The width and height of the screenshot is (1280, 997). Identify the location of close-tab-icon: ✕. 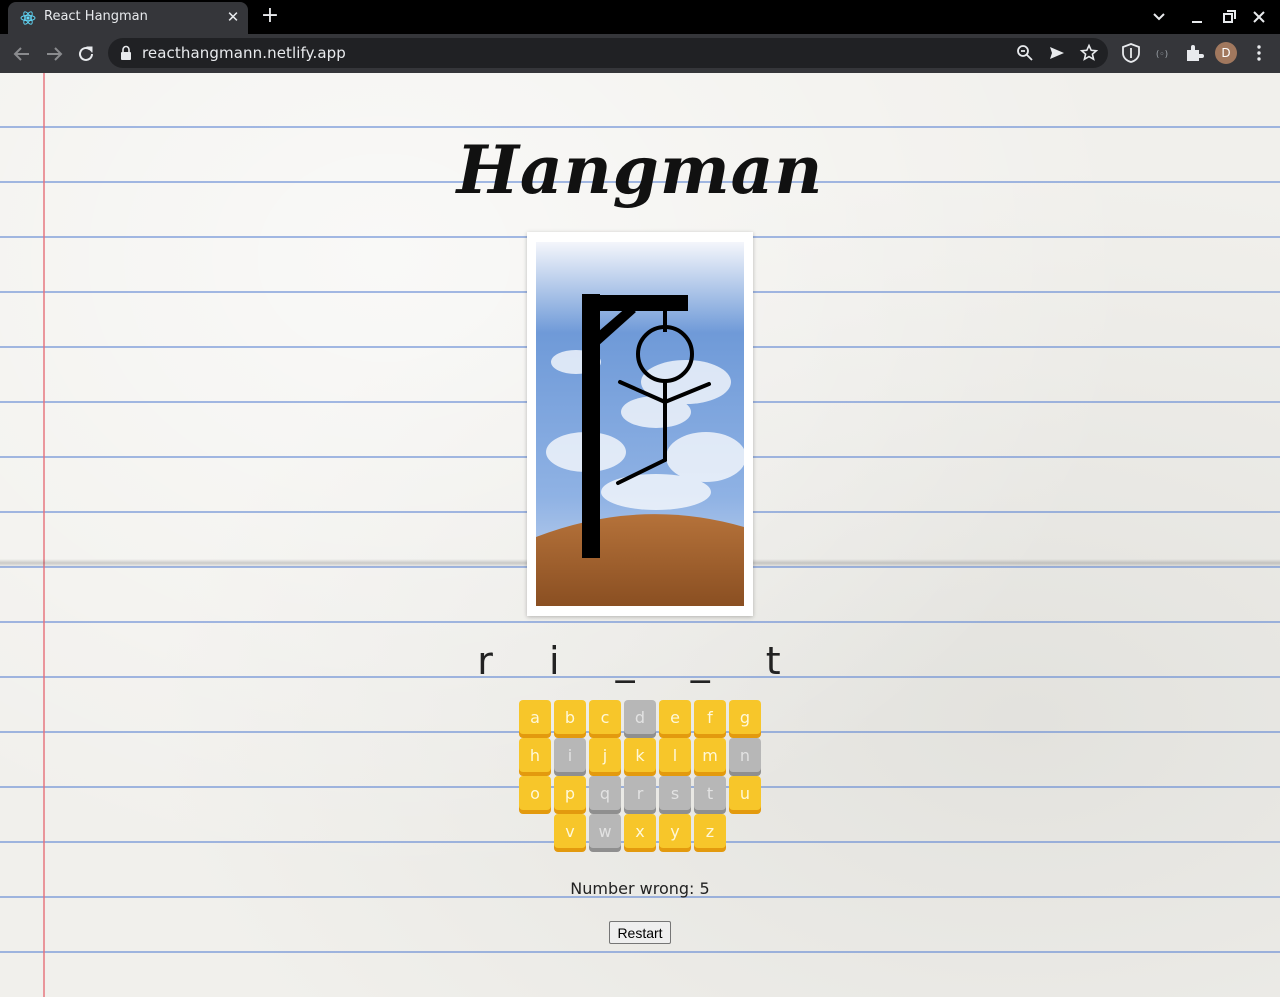
(233, 17).